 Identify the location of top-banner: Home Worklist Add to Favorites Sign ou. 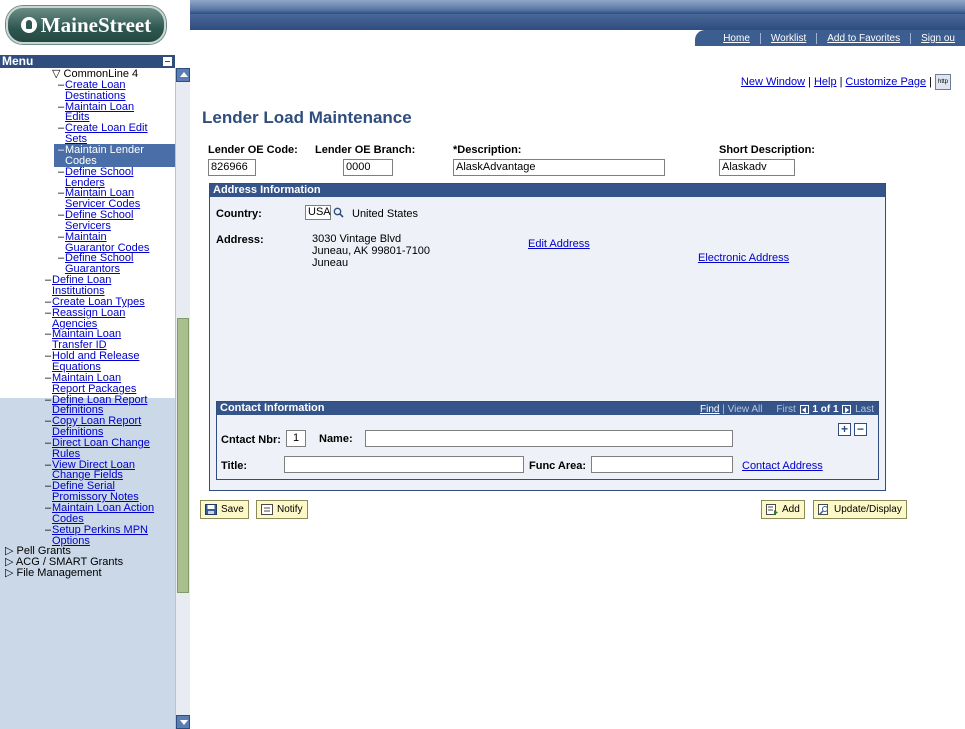
(577, 23).